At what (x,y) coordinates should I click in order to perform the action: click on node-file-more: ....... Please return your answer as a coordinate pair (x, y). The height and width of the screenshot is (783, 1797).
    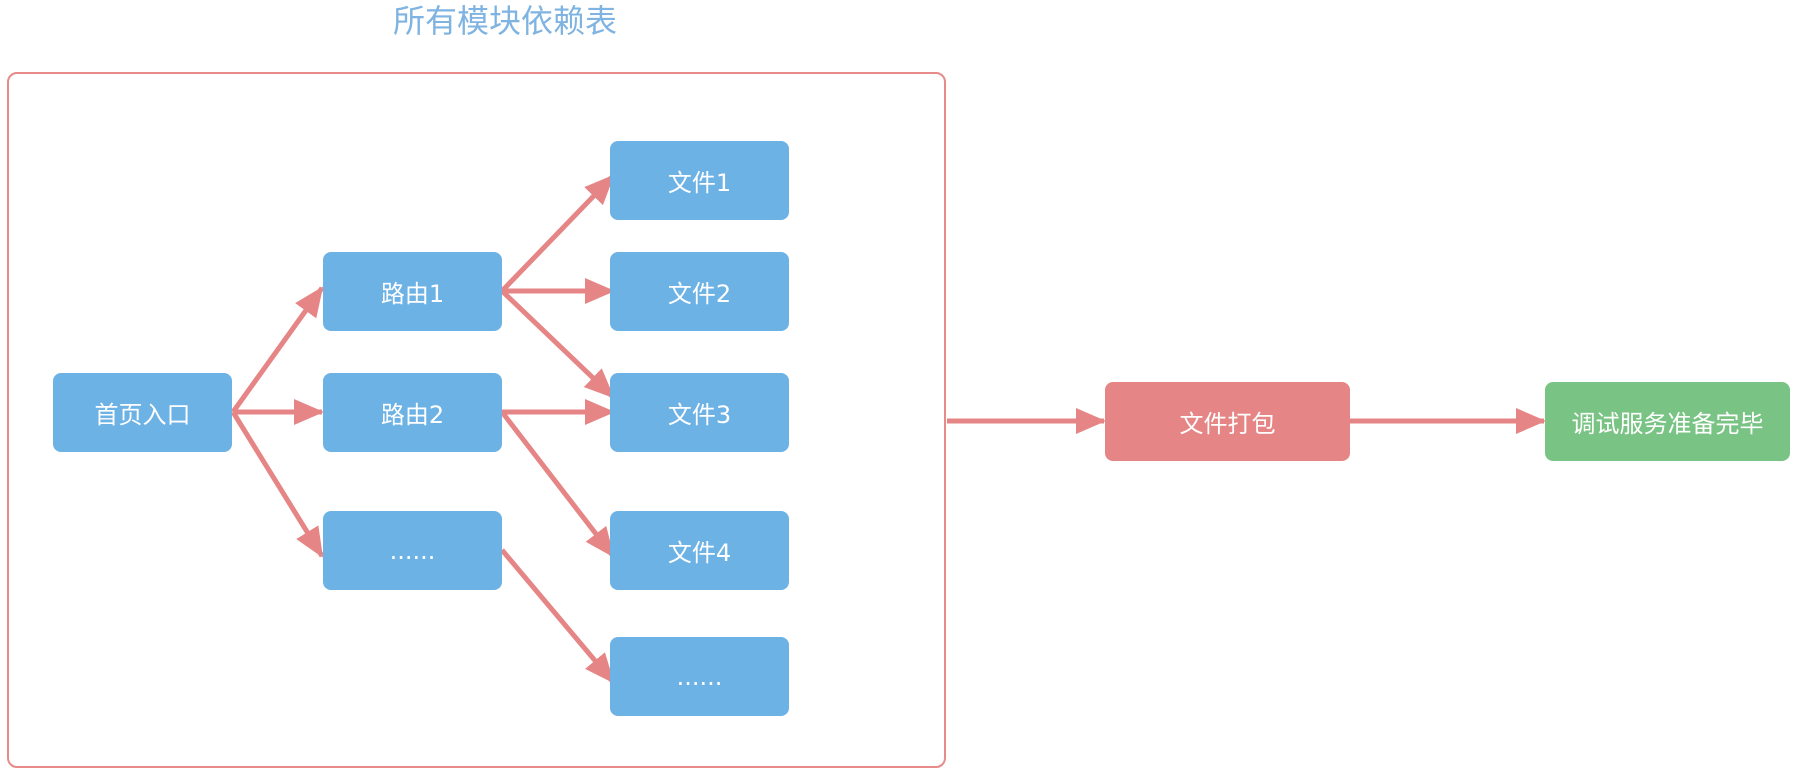
    Looking at the image, I should click on (699, 676).